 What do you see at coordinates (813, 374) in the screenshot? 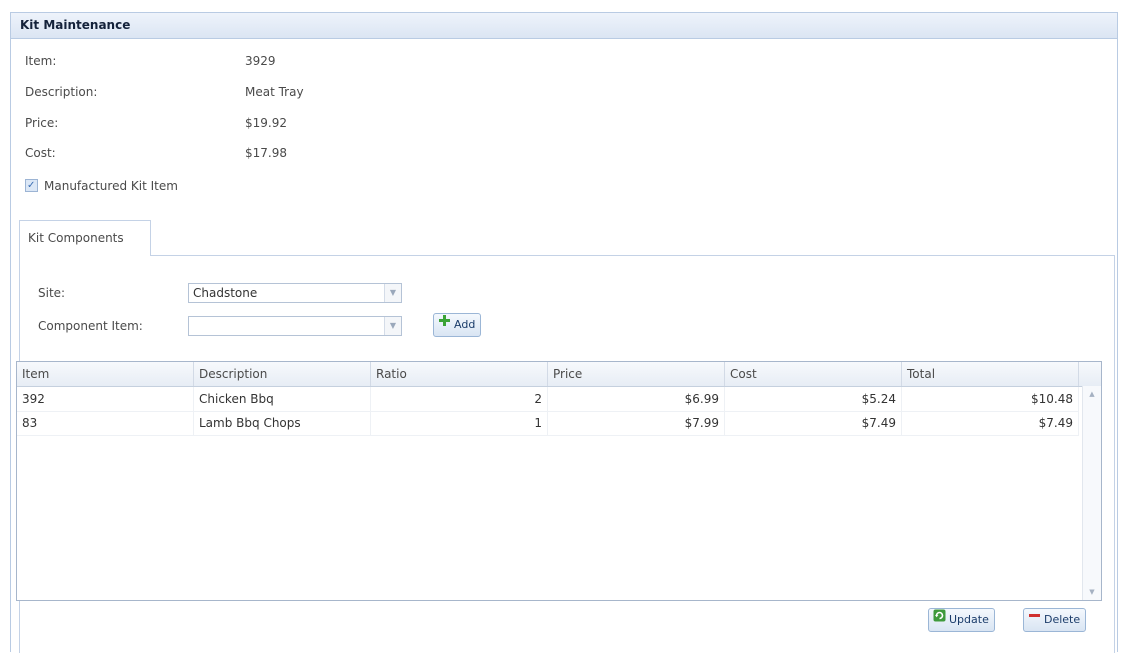
I see `column-header-cost: Cost` at bounding box center [813, 374].